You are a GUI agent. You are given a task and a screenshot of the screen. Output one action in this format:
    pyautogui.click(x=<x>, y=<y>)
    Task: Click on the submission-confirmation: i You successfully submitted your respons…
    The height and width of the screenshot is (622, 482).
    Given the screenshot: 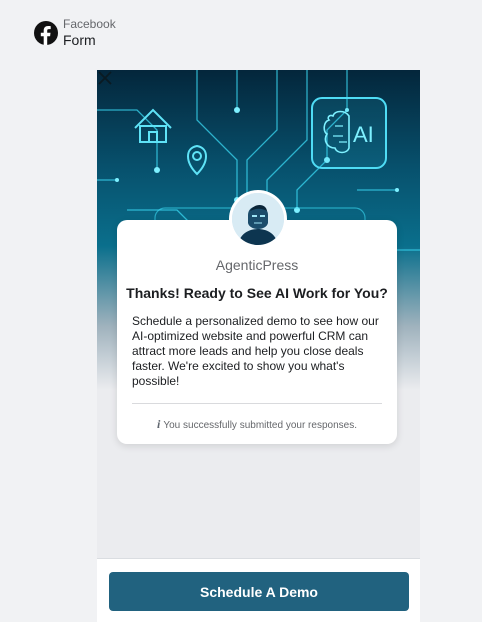 What is the action you would take?
    pyautogui.click(x=257, y=424)
    